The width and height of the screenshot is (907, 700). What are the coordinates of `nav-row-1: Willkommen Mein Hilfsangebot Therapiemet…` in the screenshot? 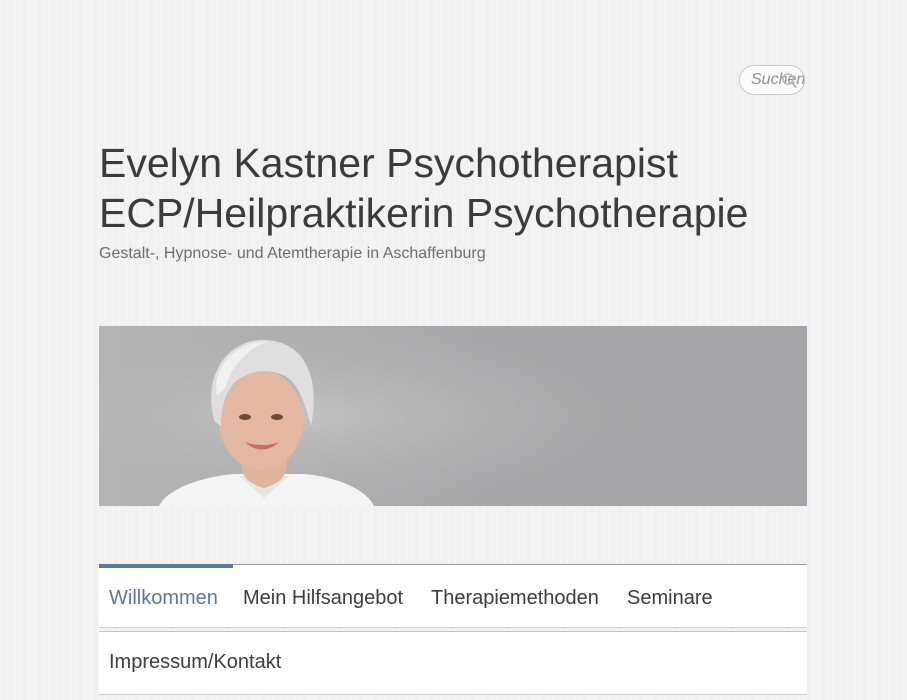 It's located at (453, 596).